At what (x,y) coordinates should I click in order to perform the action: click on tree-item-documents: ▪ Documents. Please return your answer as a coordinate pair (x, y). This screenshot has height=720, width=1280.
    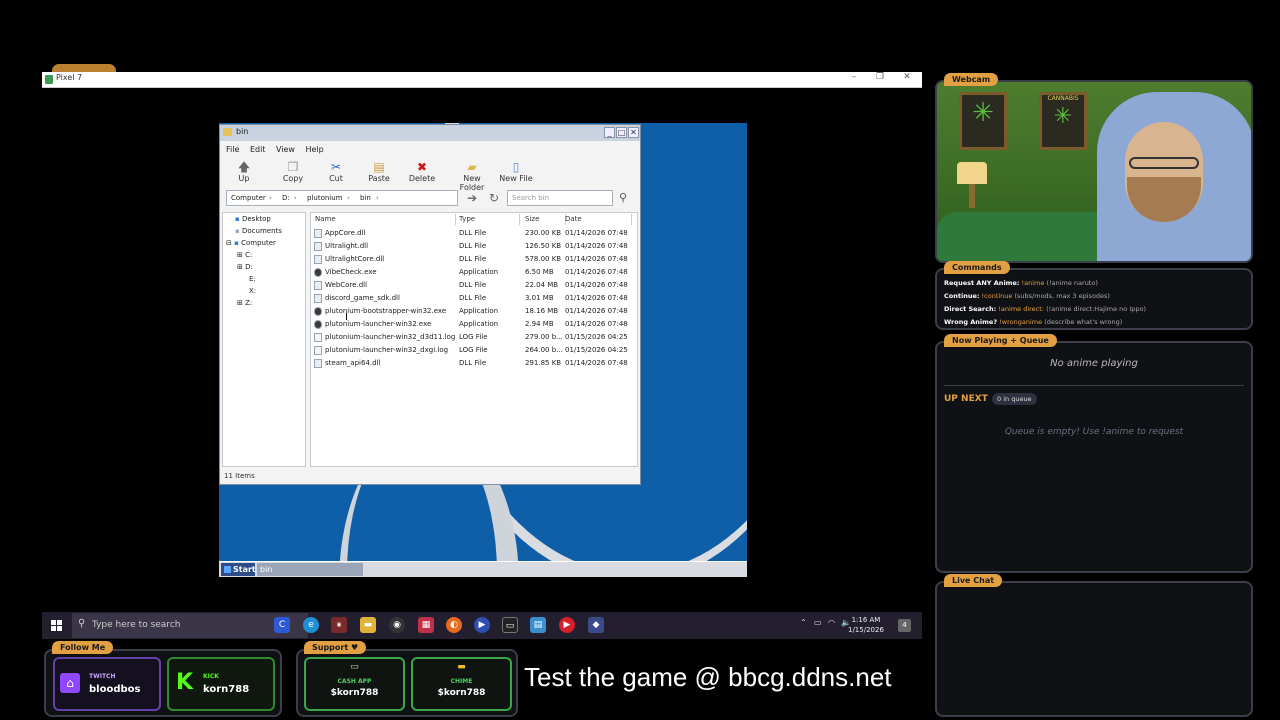
    Looking at the image, I should click on (258, 231).